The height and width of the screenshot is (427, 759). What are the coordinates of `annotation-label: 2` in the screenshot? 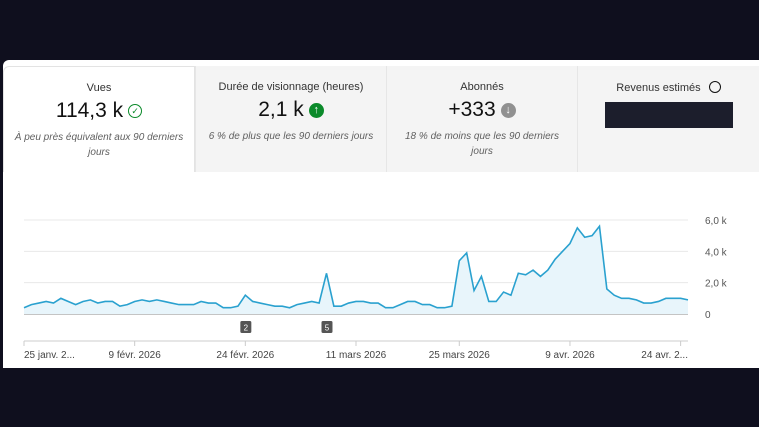 It's located at (246, 328).